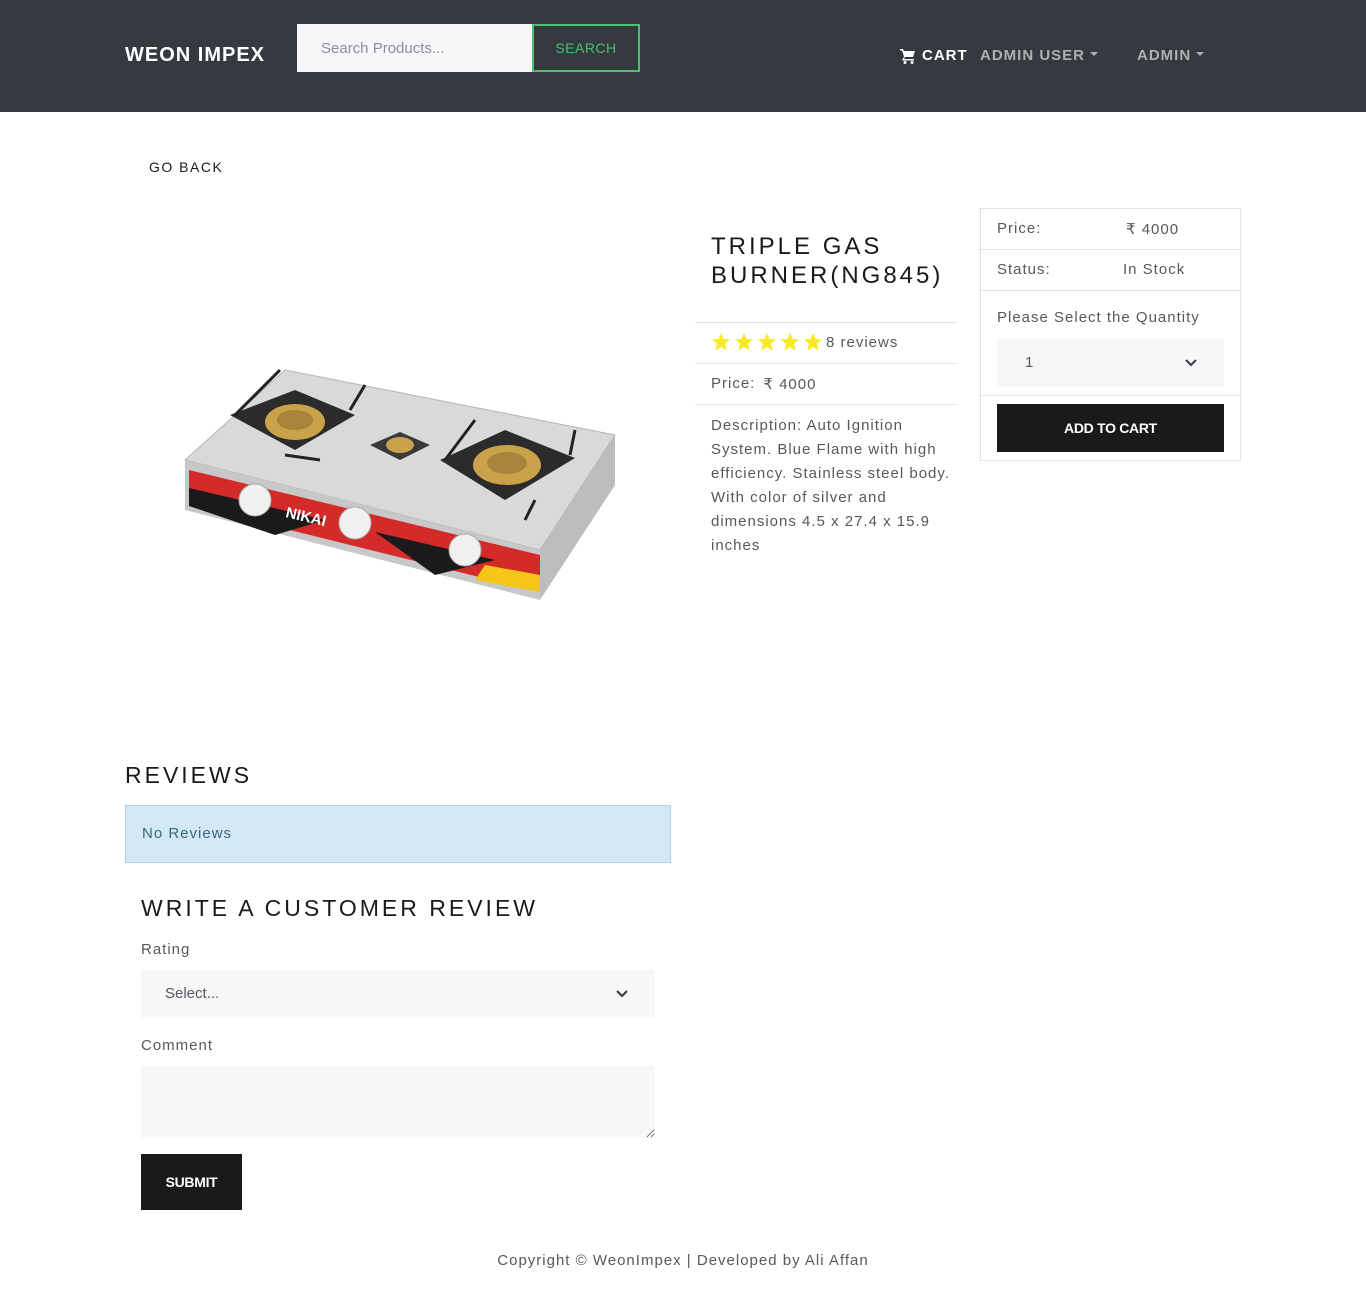 This screenshot has width=1366, height=1290. What do you see at coordinates (945, 55) in the screenshot?
I see `cart-label: CART` at bounding box center [945, 55].